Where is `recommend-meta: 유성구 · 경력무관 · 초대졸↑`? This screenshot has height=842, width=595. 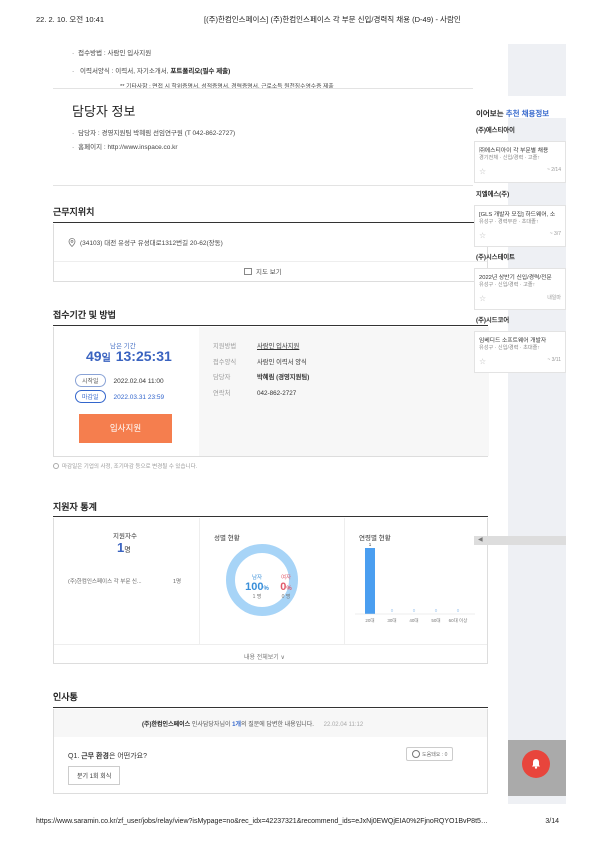 recommend-meta: 유성구 · 경력무관 · 초대졸↑ is located at coordinates (509, 222).